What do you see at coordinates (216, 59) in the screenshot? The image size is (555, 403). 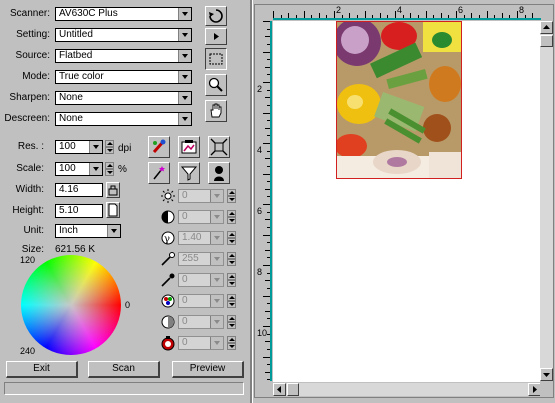 I see `select-area-button` at bounding box center [216, 59].